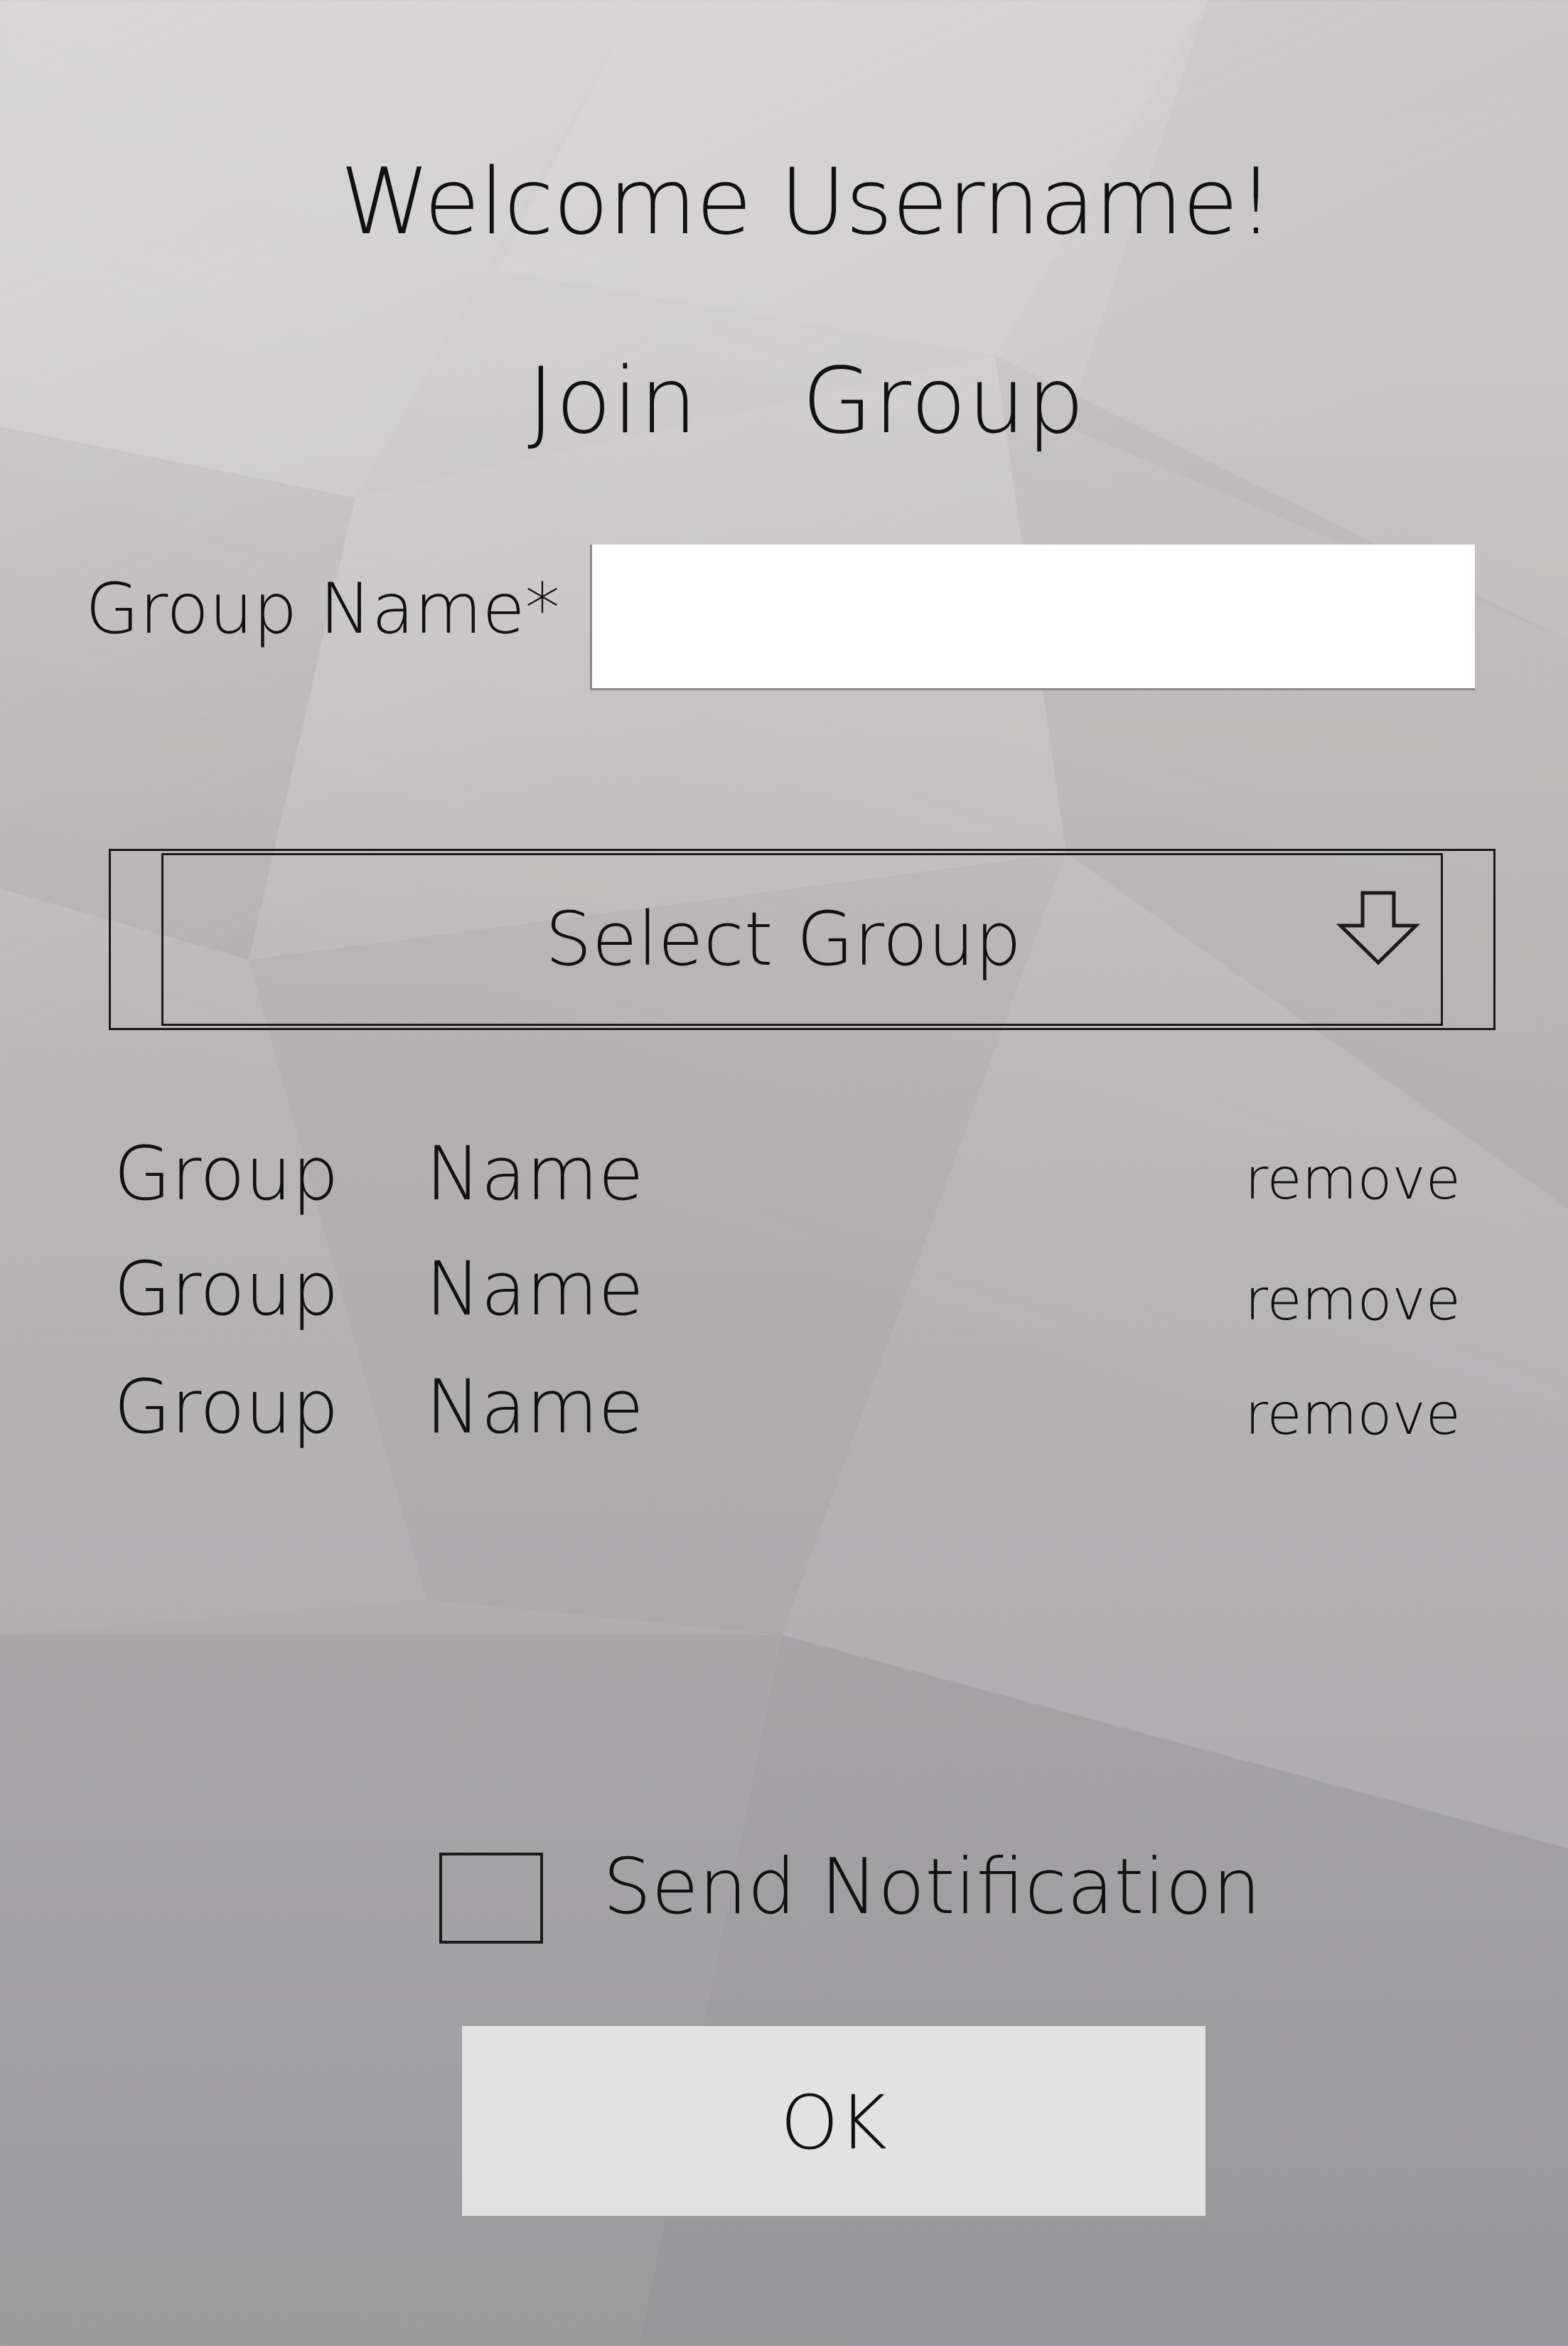 The image size is (1568, 2346). Describe the element at coordinates (323, 609) in the screenshot. I see `group-name-label: Group Name*` at that location.